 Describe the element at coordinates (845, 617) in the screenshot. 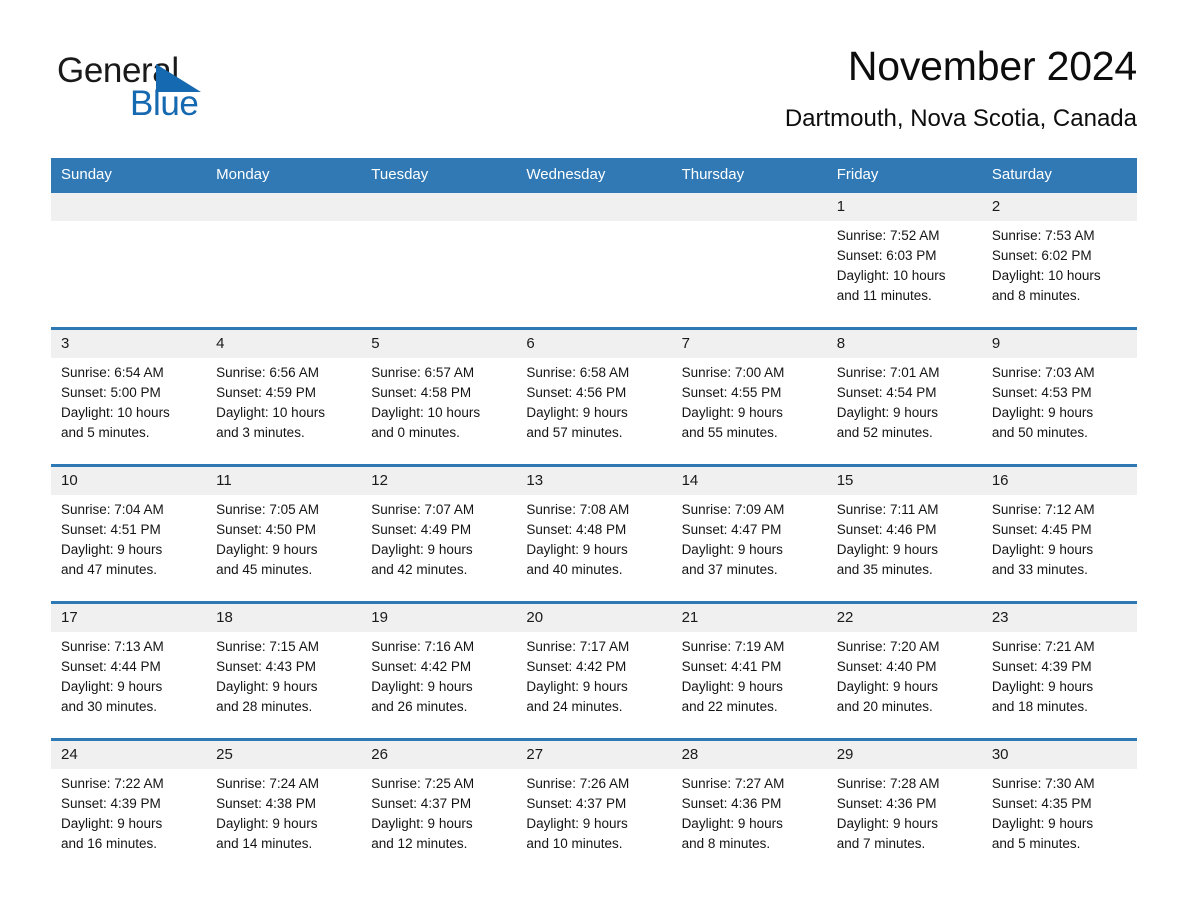

I see `day-number: 22` at that location.